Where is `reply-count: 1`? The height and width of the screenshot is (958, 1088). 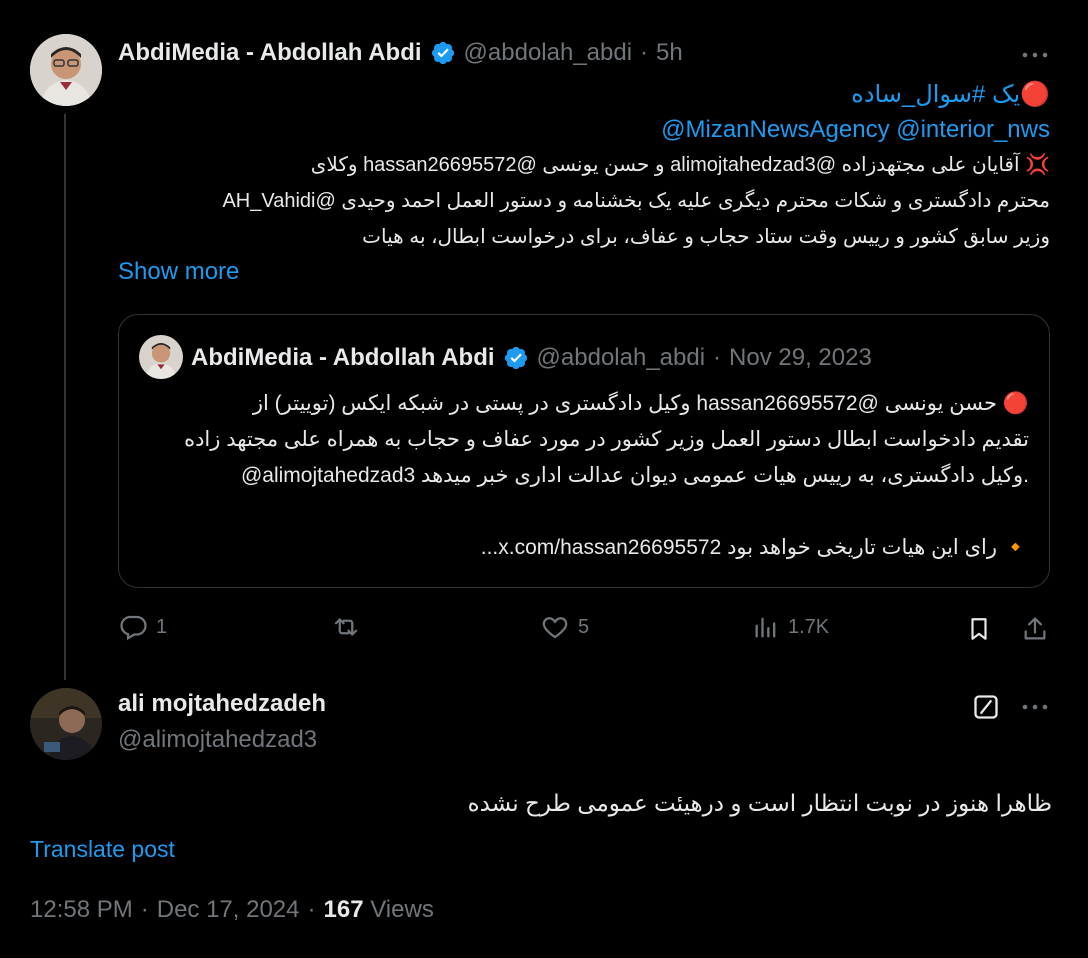 reply-count: 1 is located at coordinates (162, 626).